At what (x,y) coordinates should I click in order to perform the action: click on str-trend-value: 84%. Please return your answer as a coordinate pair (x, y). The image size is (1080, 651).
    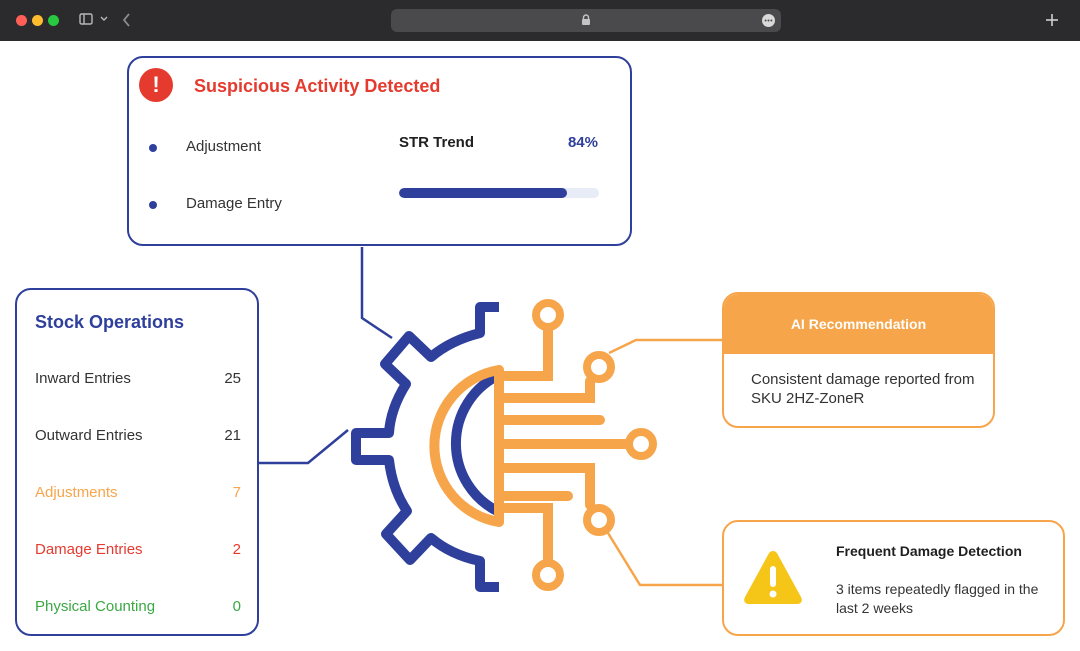
    Looking at the image, I should click on (582, 142).